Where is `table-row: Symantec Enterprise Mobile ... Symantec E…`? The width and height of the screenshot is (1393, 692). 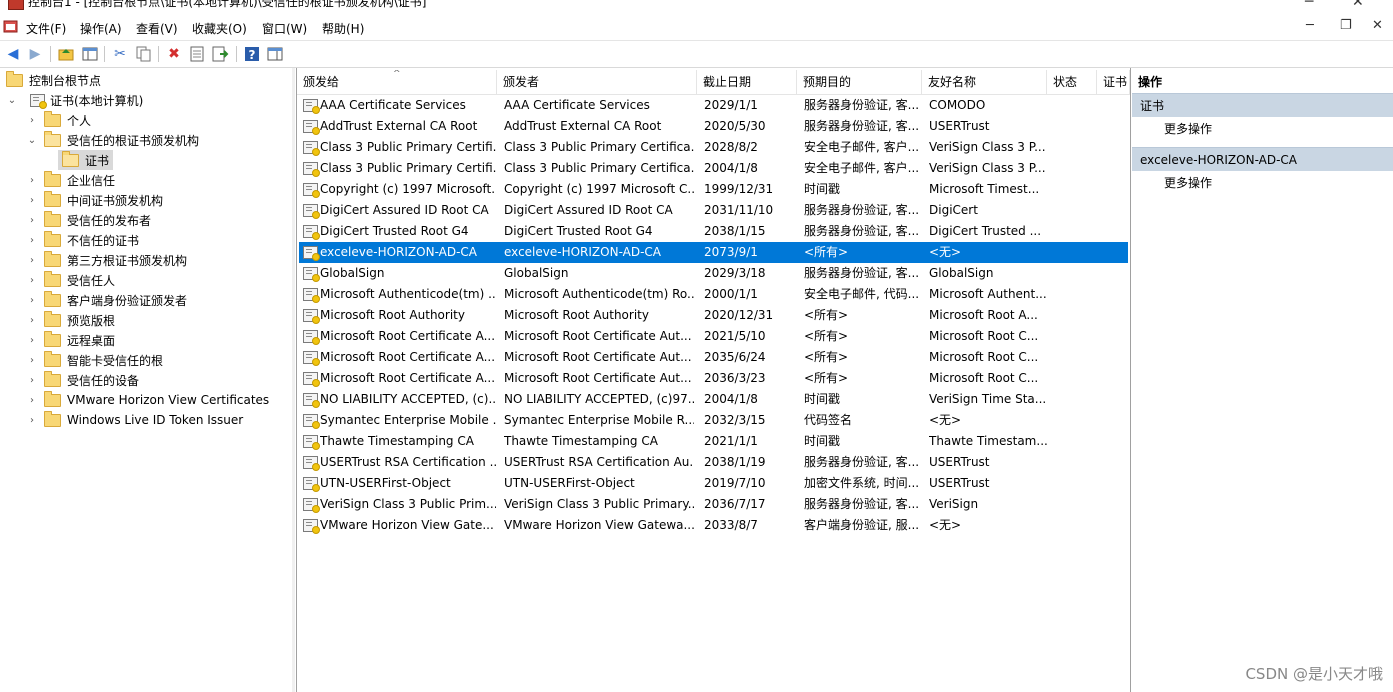
table-row: Symantec Enterprise Mobile ... Symantec E… is located at coordinates (713, 420).